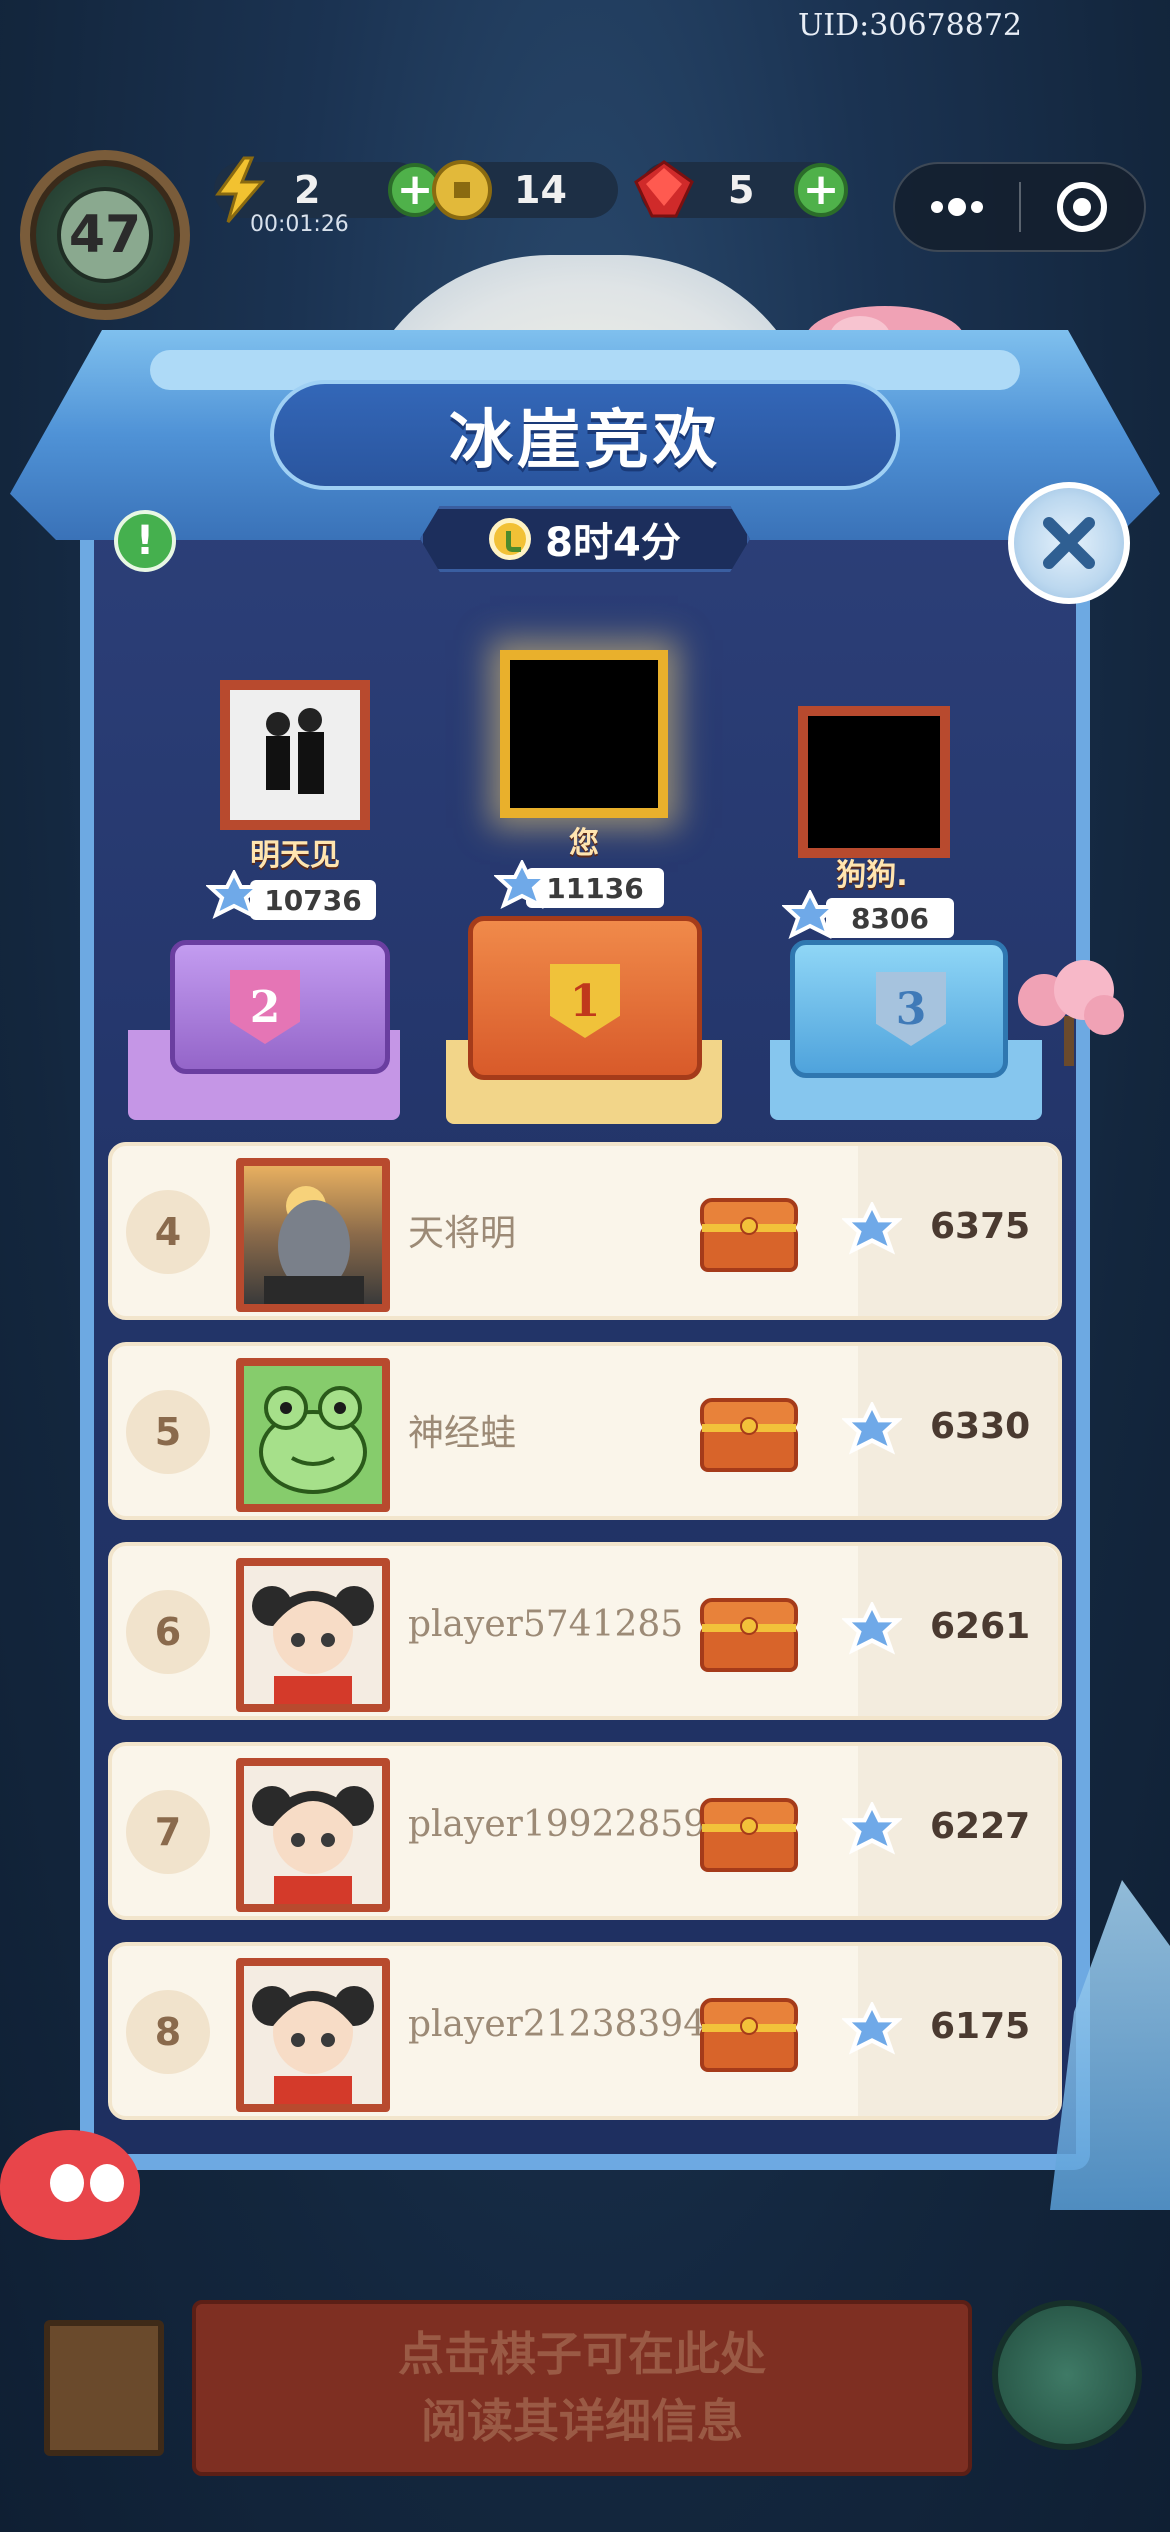 The image size is (1170, 2532). I want to click on couple-photo-avatar, so click(295, 755).